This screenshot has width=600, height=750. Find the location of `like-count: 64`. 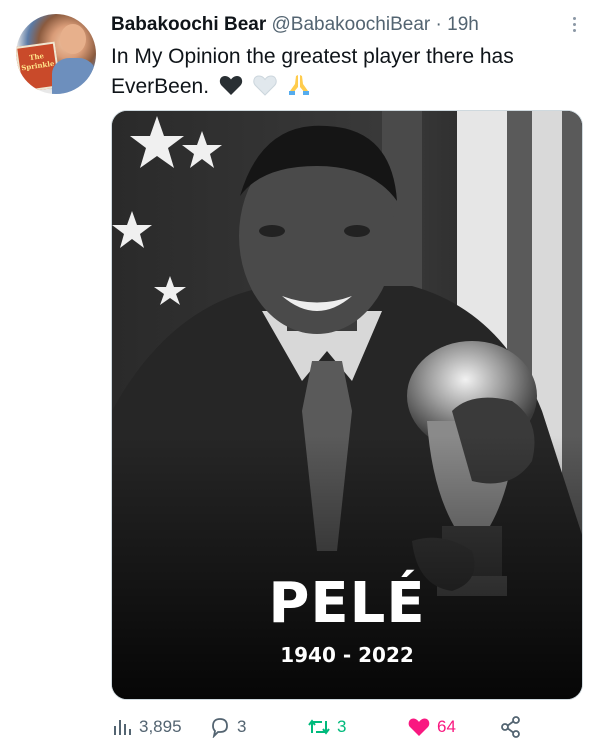

like-count: 64 is located at coordinates (446, 726).